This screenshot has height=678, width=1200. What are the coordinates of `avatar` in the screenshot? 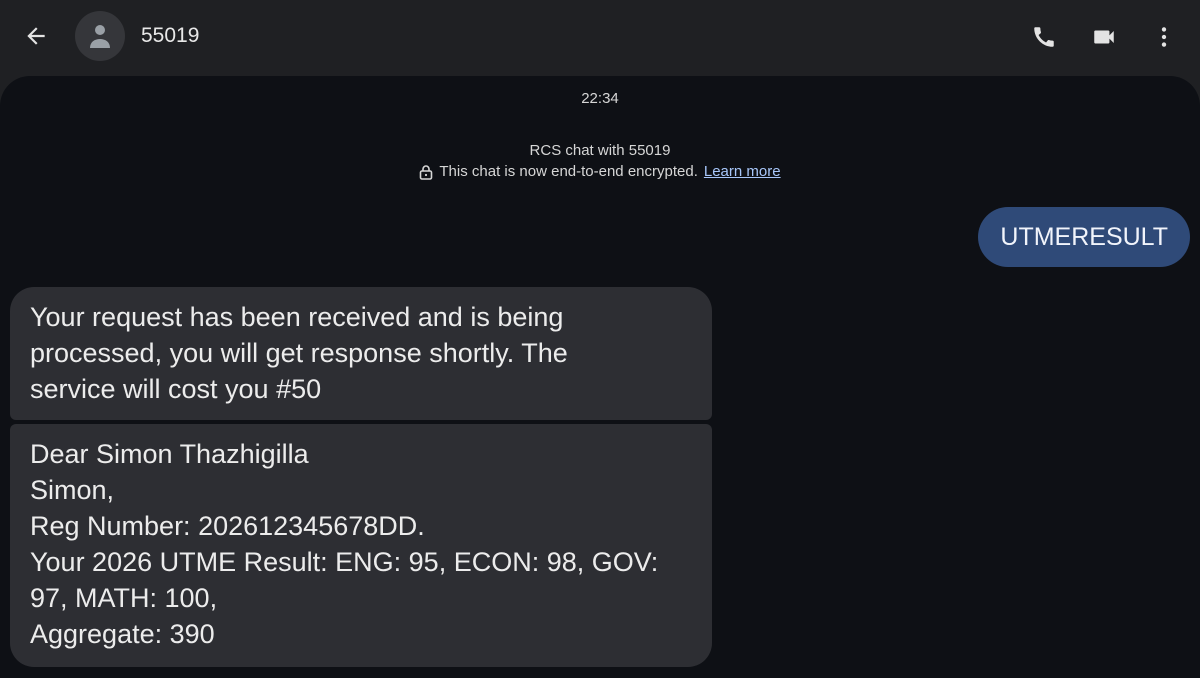 It's located at (100, 36).